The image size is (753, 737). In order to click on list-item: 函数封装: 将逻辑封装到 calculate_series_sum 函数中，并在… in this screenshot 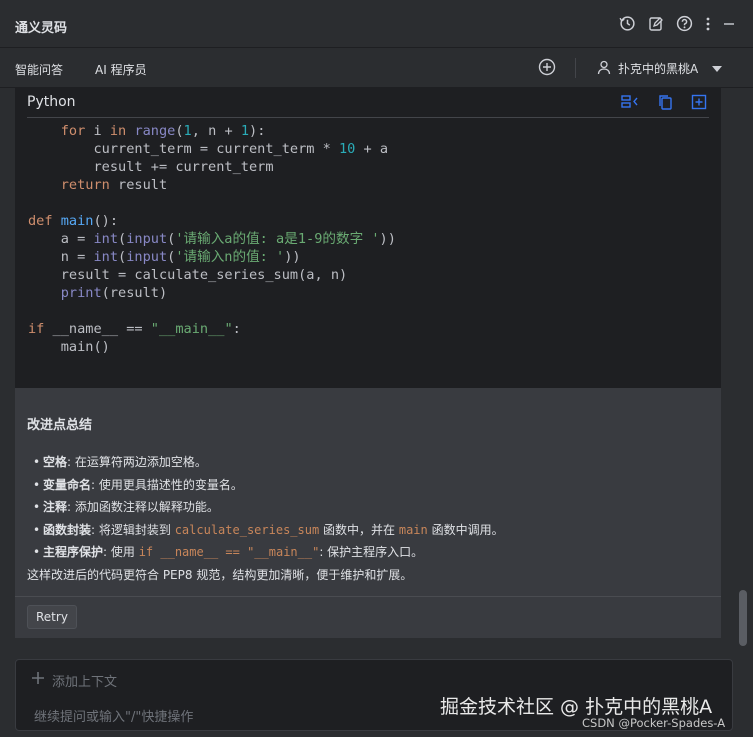, I will do `click(370, 530)`.